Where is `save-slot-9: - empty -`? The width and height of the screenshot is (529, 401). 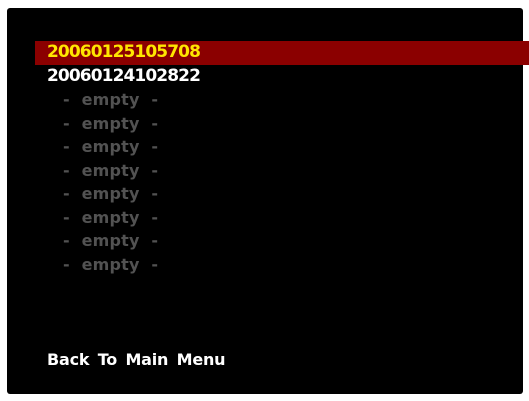 save-slot-9: - empty - is located at coordinates (282, 241).